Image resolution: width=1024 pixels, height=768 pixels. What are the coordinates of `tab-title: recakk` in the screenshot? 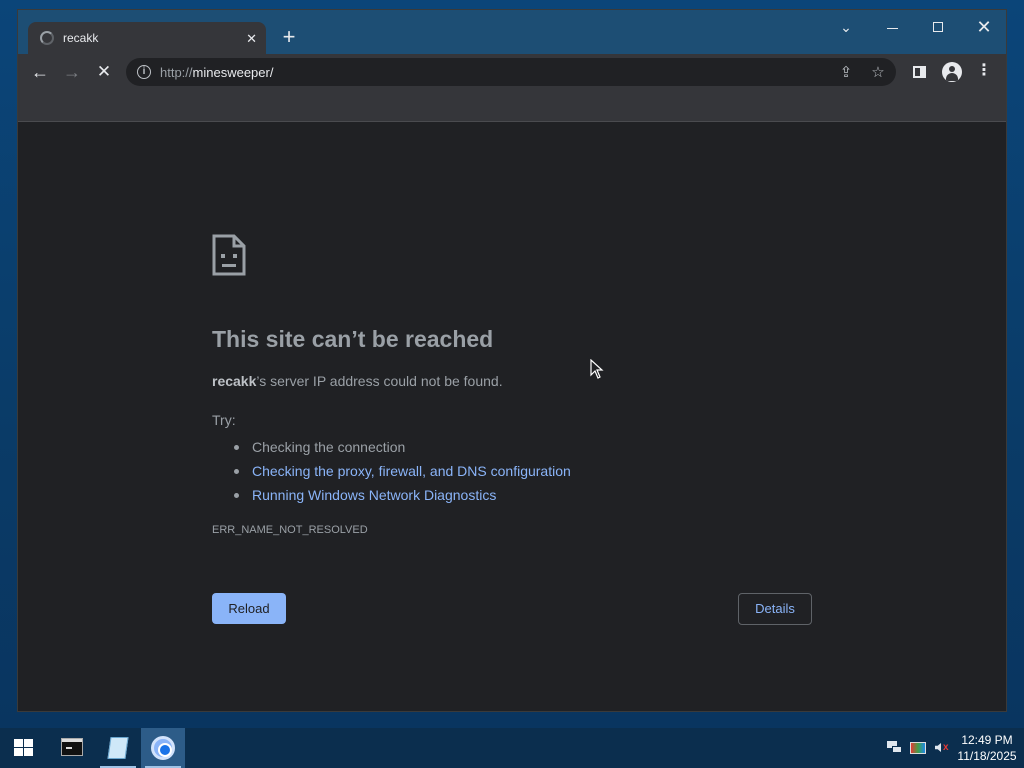 It's located at (81, 38).